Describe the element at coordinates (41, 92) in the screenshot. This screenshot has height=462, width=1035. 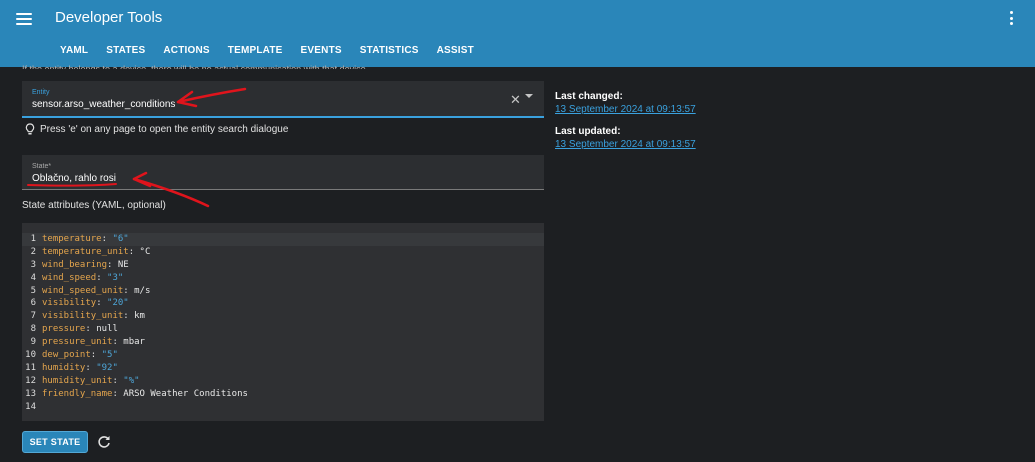
I see `entity-label: Entity` at that location.